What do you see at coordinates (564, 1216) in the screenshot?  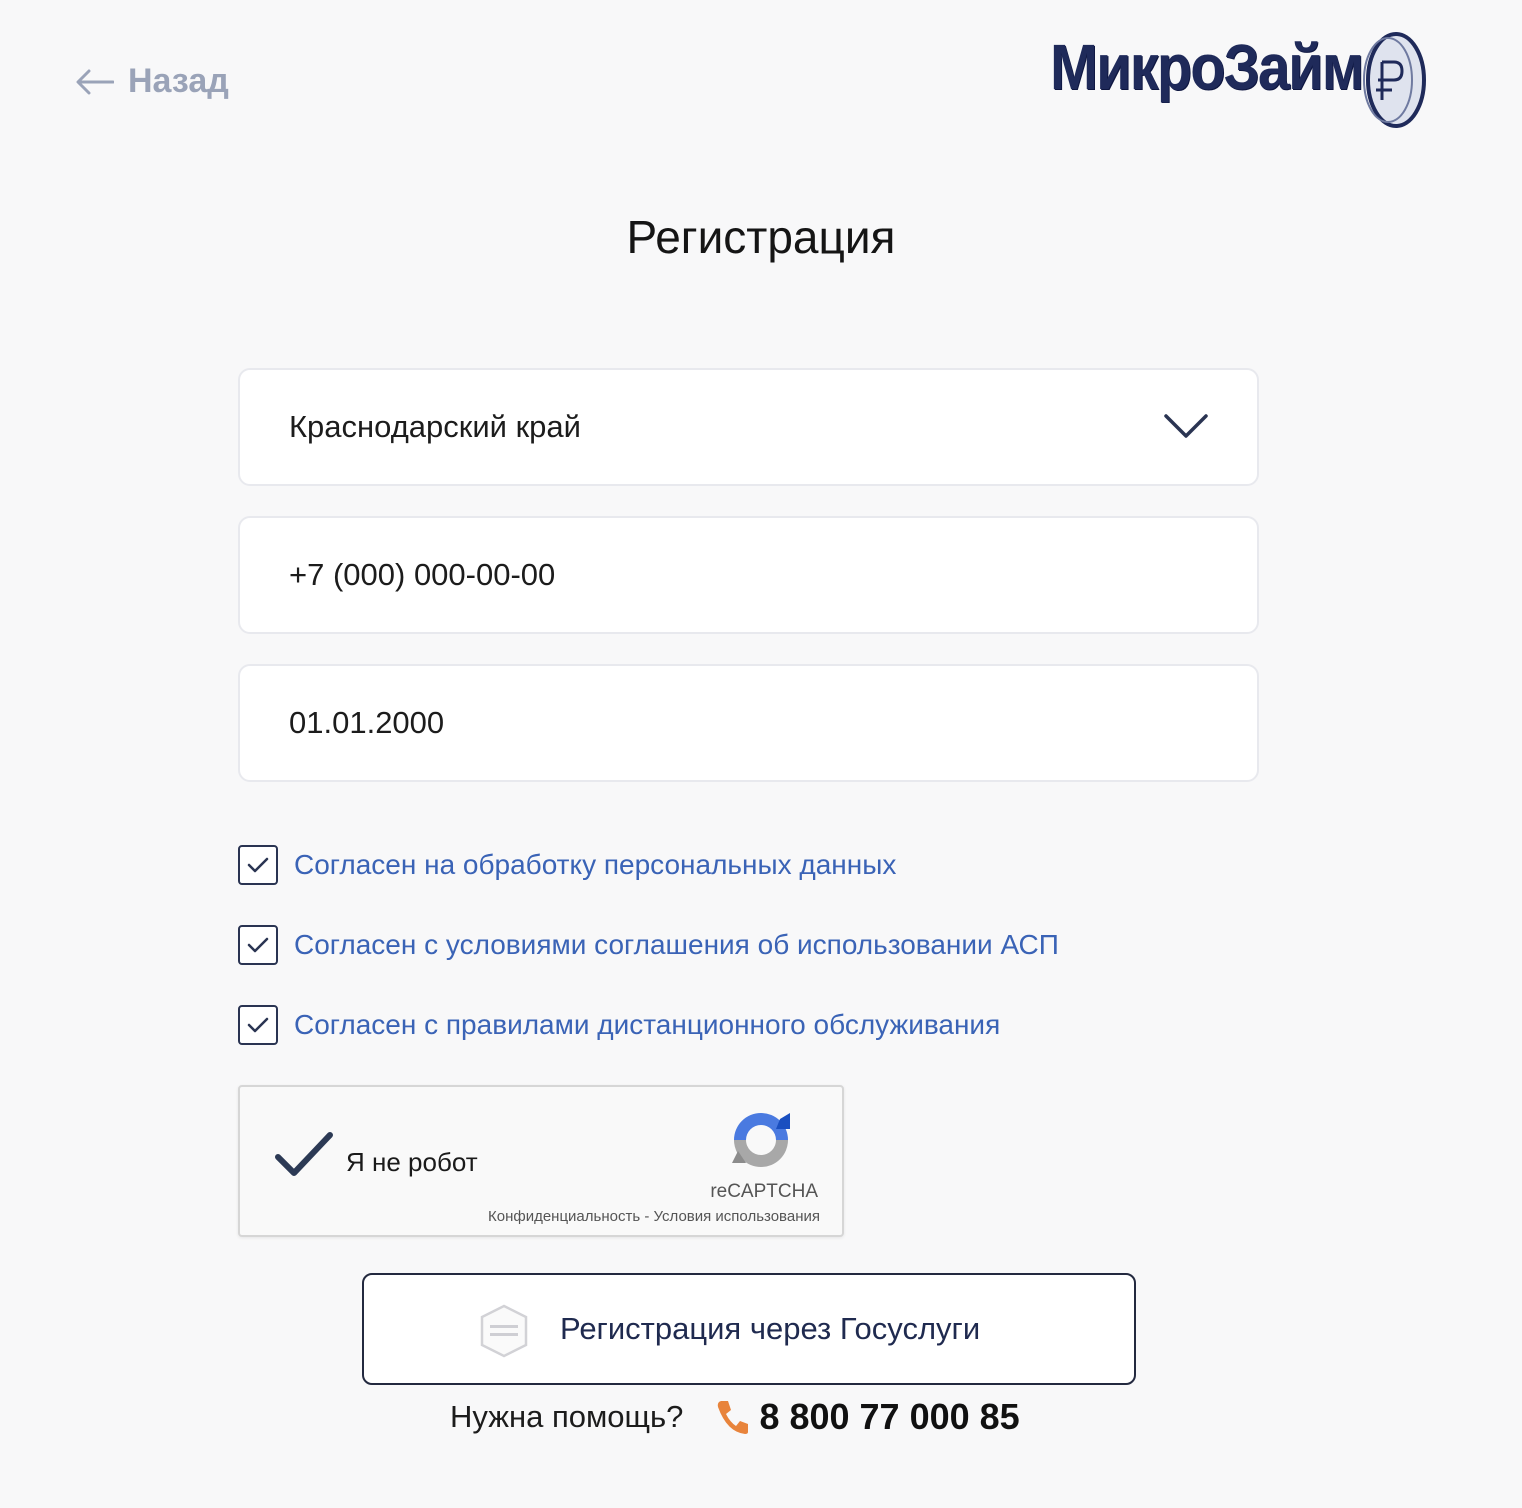 I see `recaptcha-privacy-link: Конфиденциальность` at bounding box center [564, 1216].